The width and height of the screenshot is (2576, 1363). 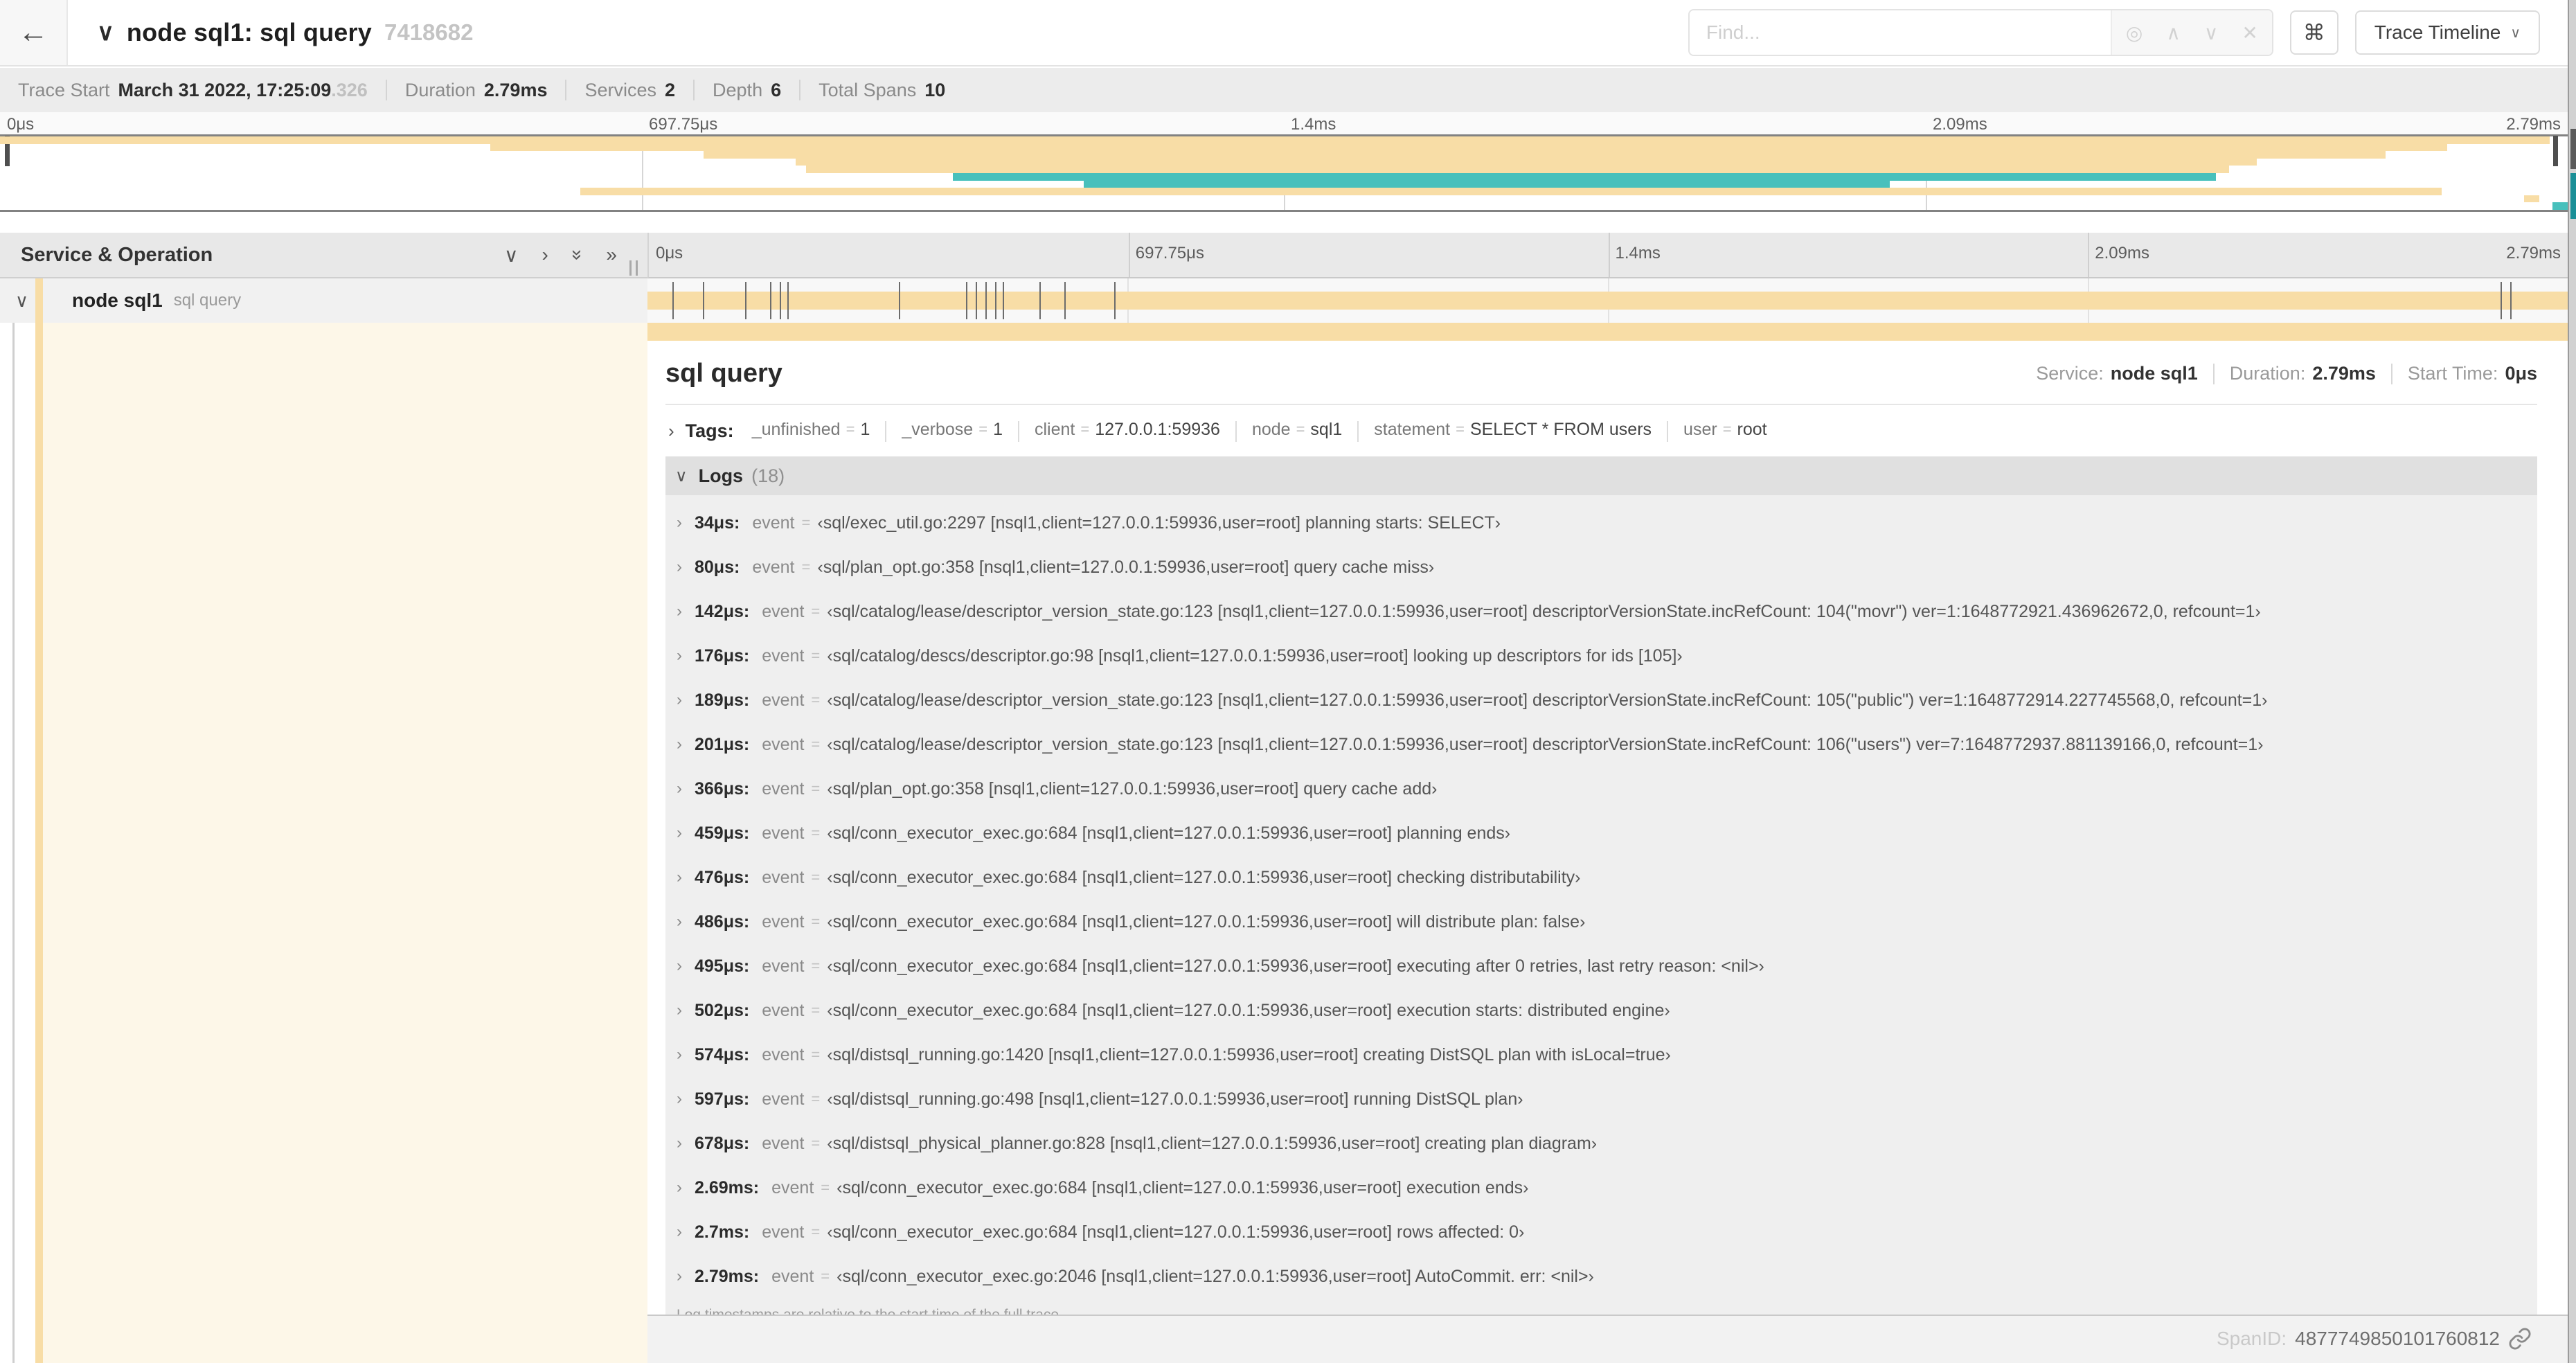 I want to click on locate-icon: ◎, so click(x=2134, y=33).